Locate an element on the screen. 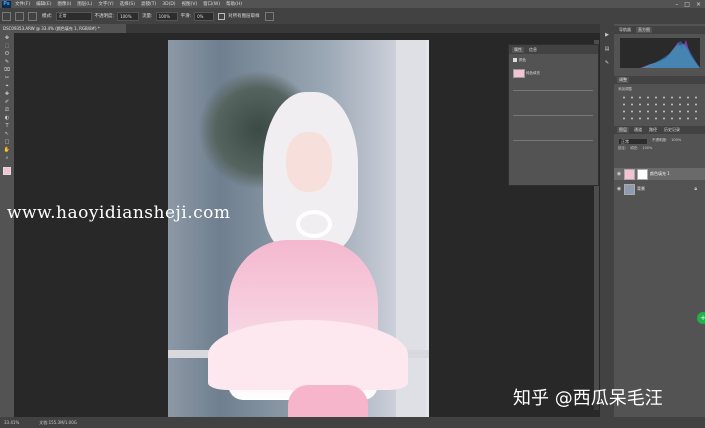 The image size is (705, 428). tab-history: 历史记录 is located at coordinates (672, 130).